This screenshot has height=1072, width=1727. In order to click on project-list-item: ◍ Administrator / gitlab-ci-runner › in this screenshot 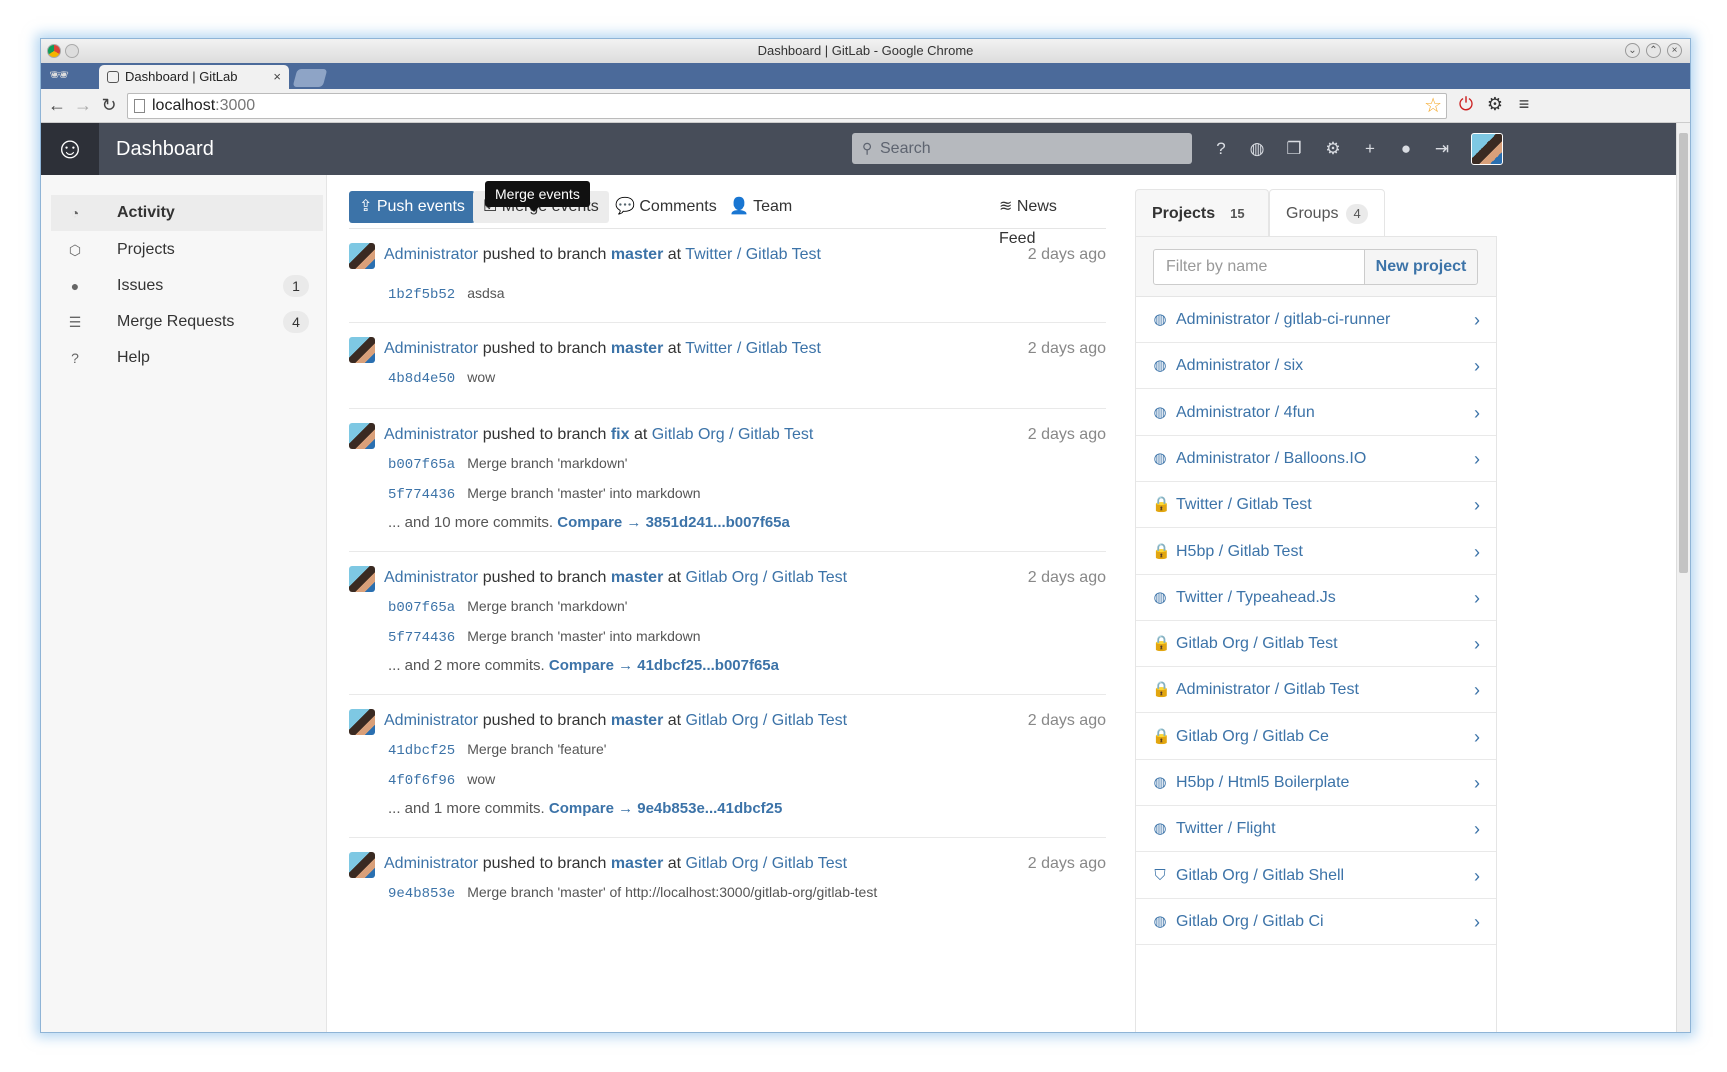, I will do `click(1316, 320)`.